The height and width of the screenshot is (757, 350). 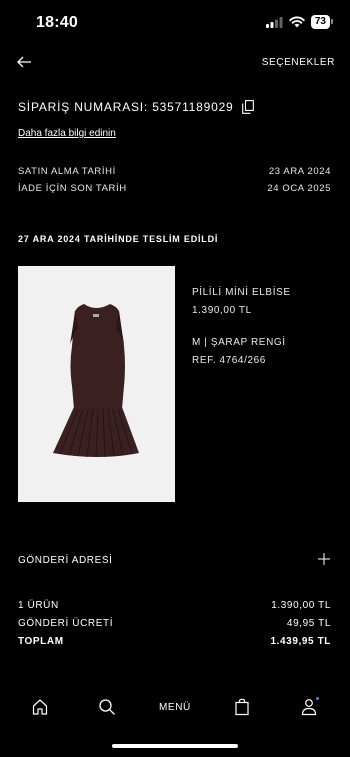 I want to click on copy-icon, so click(x=247, y=107).